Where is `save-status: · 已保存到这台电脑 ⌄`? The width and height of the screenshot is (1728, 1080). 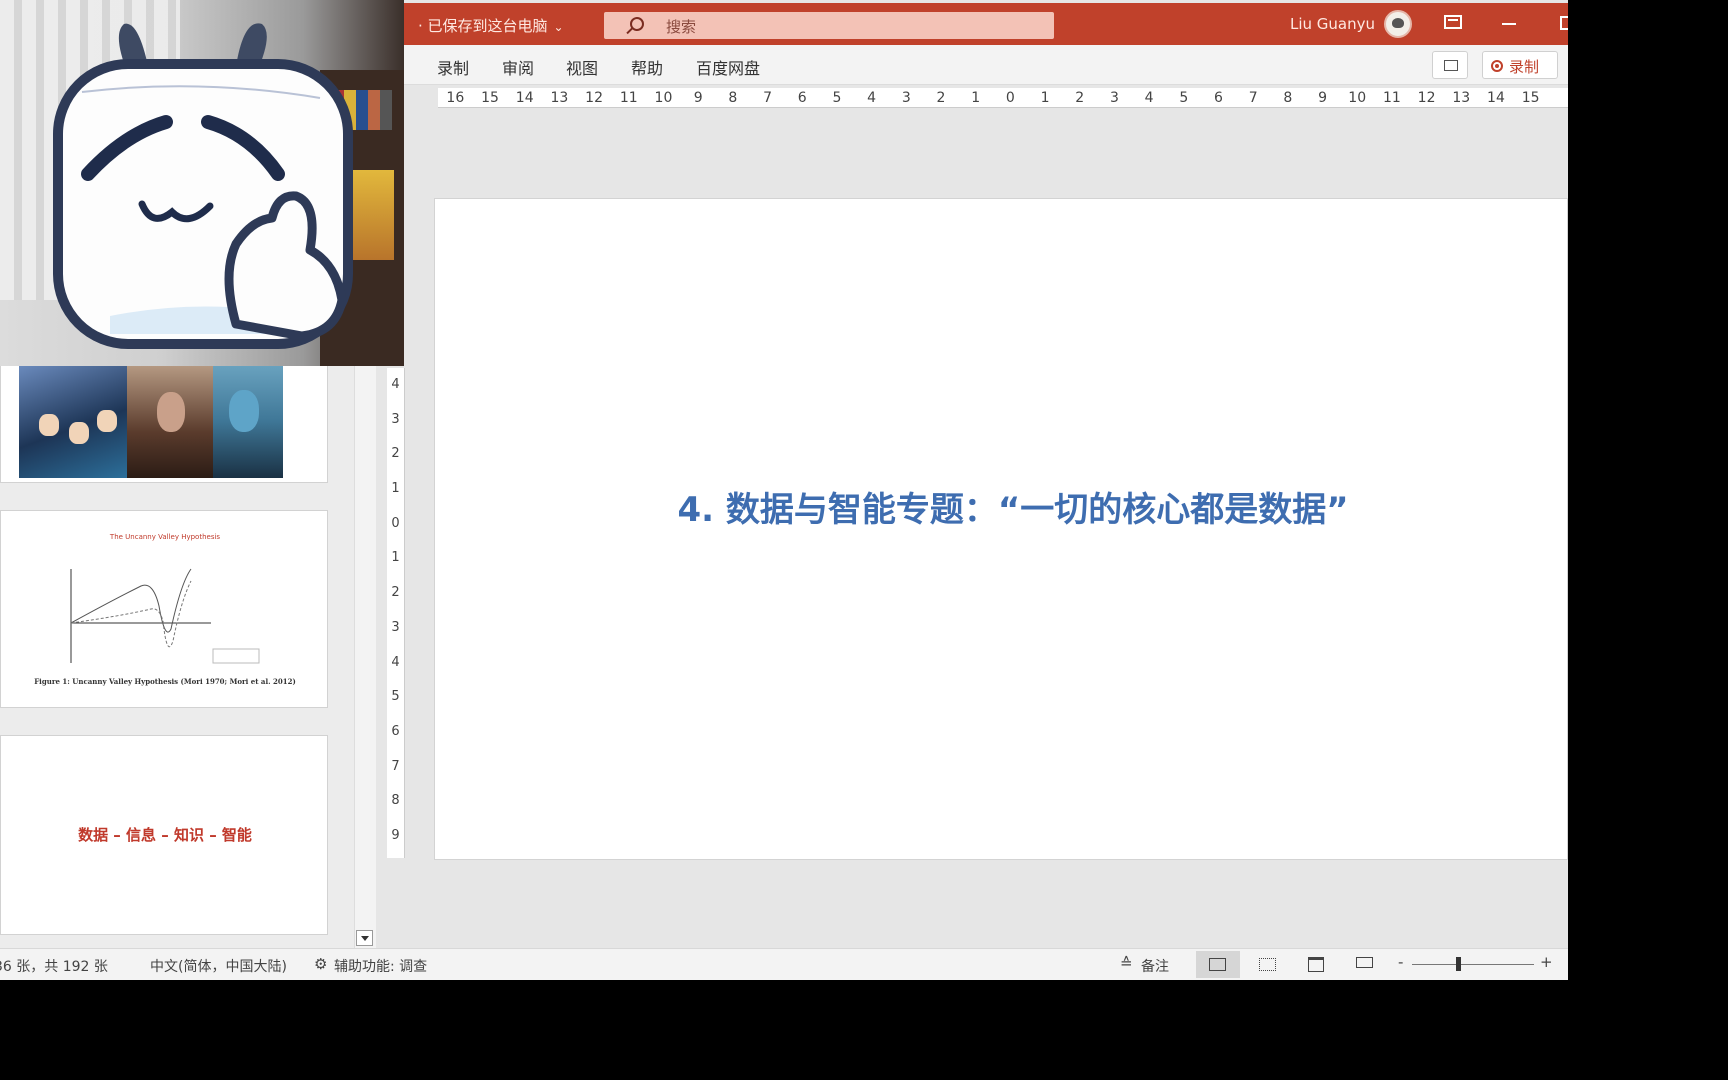
save-status: · 已保存到这台电脑 ⌄ is located at coordinates (491, 25).